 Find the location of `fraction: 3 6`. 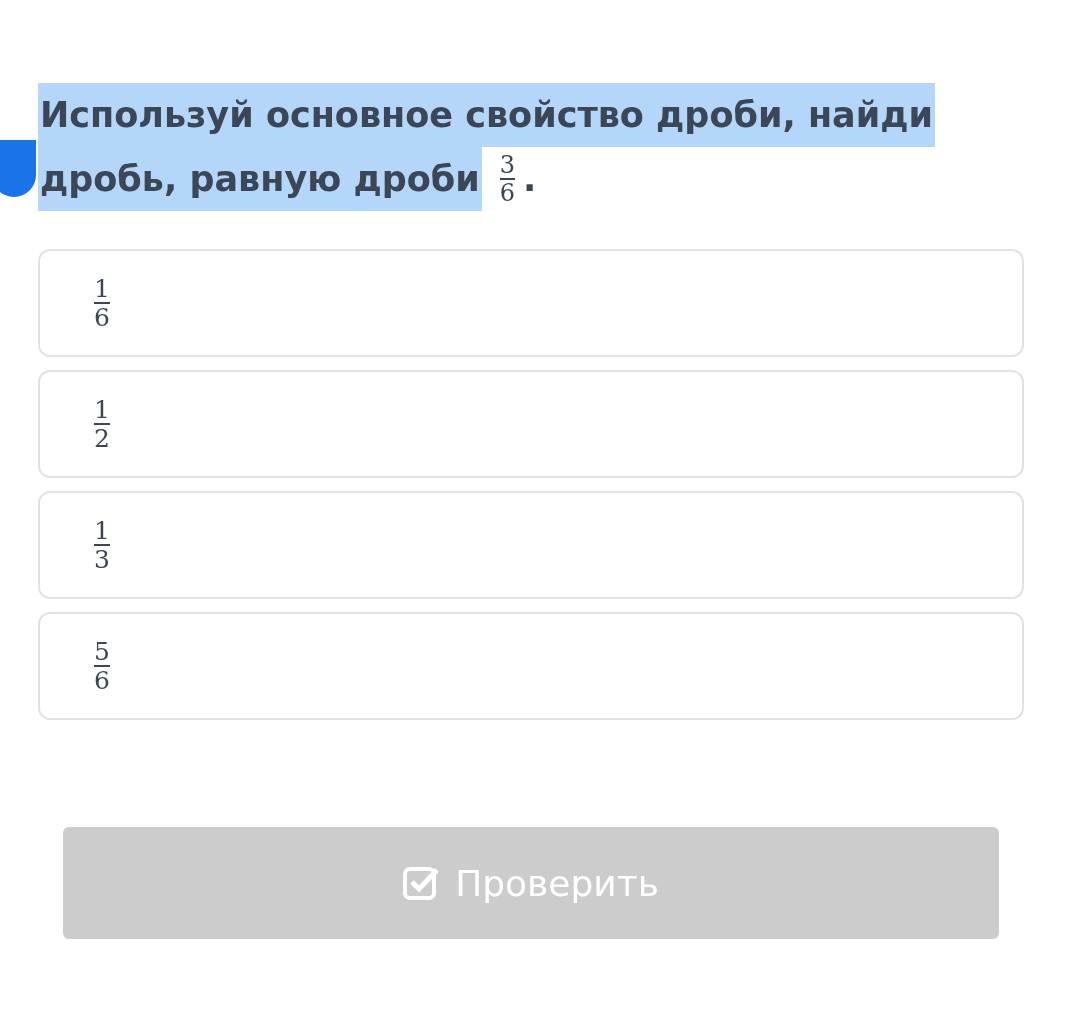

fraction: 3 6 is located at coordinates (507, 179).